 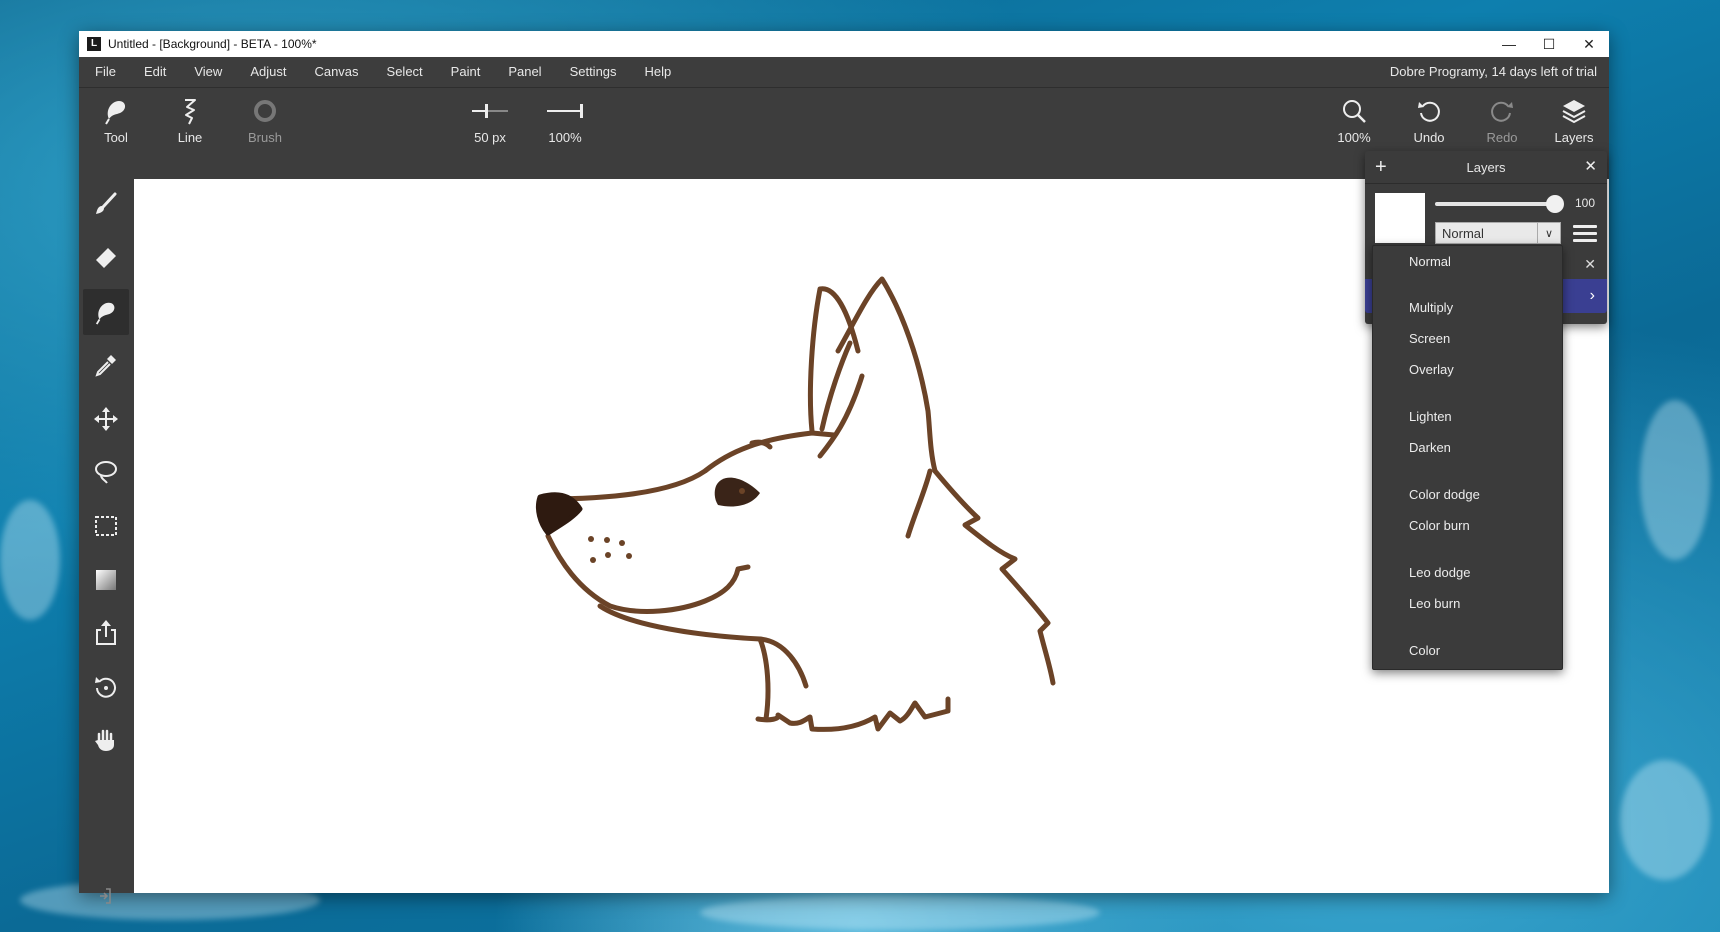 I want to click on opacity-value: 100%, so click(x=565, y=137).